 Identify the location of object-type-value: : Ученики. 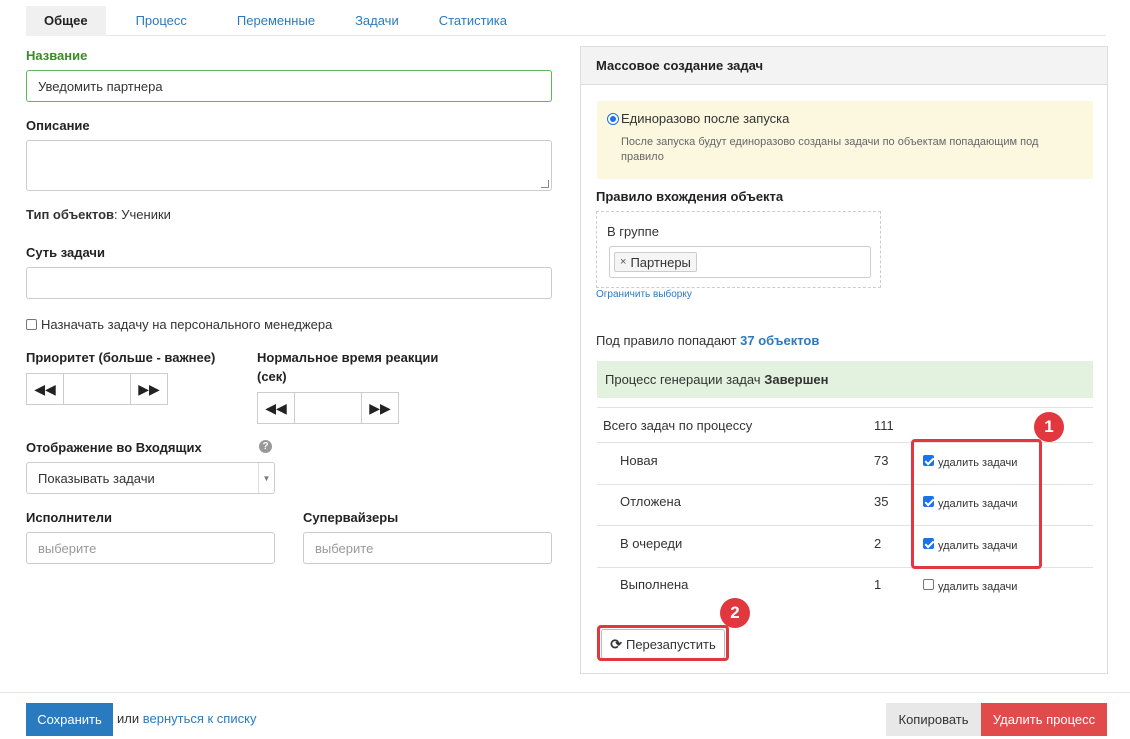
(142, 214).